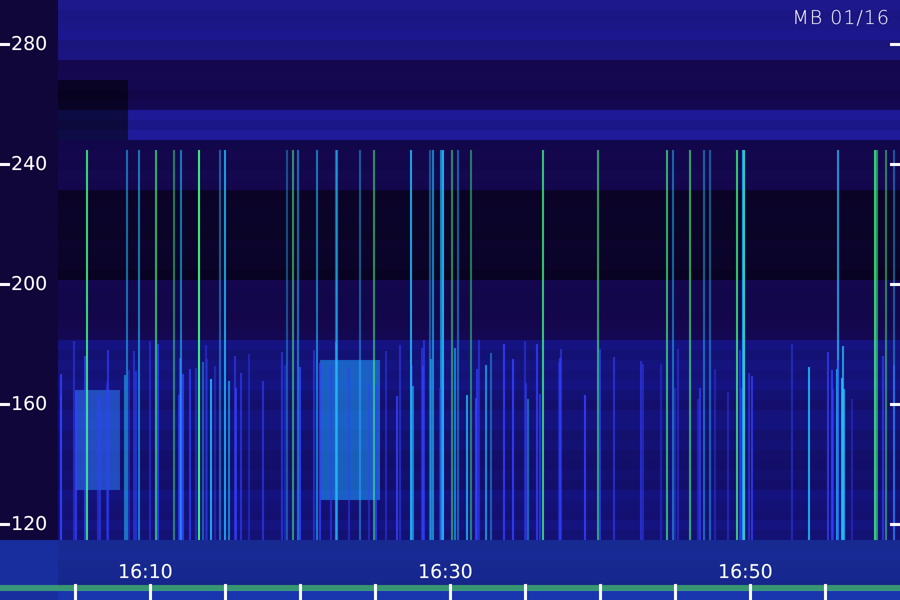 This screenshot has height=600, width=900. What do you see at coordinates (29, 284) in the screenshot?
I see `axis-label: 200` at bounding box center [29, 284].